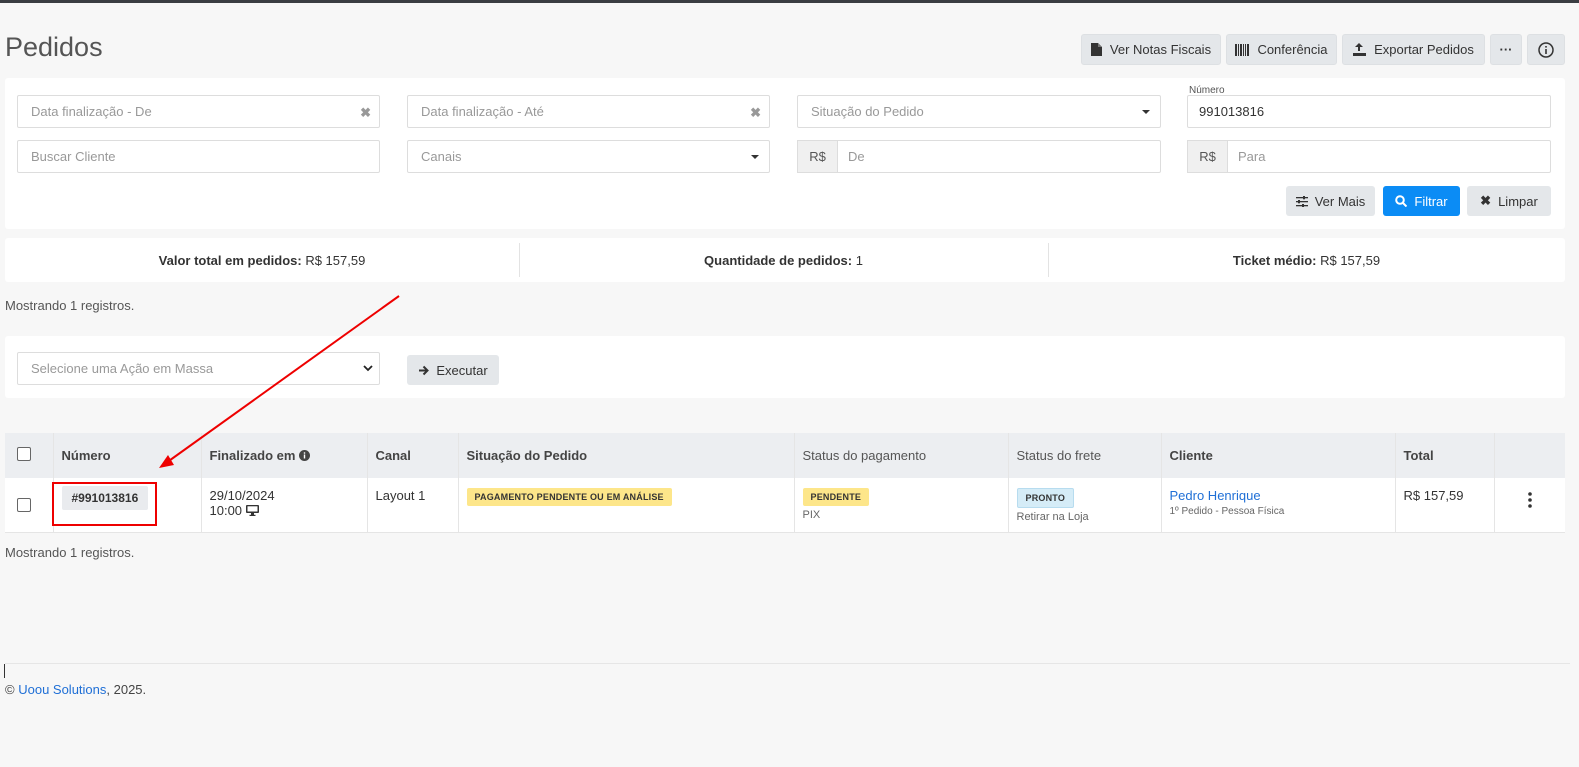 The image size is (1579, 767). I want to click on copyright-symbol: ©, so click(10, 689).